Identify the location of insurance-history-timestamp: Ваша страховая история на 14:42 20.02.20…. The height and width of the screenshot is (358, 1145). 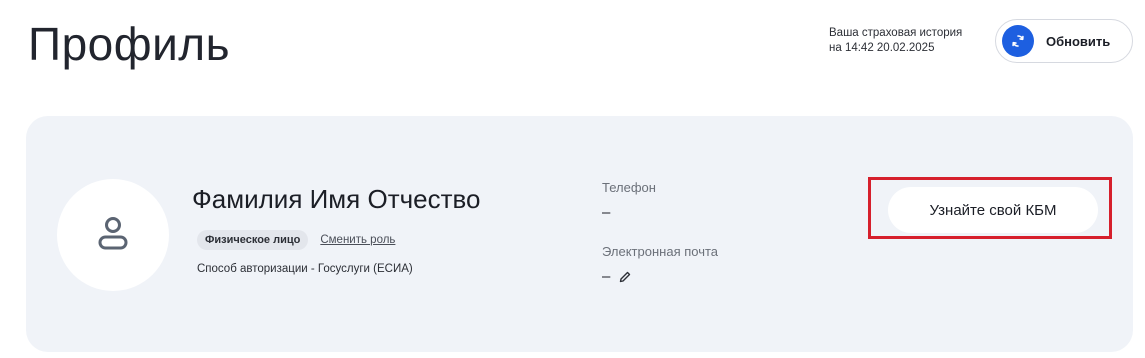
(895, 41).